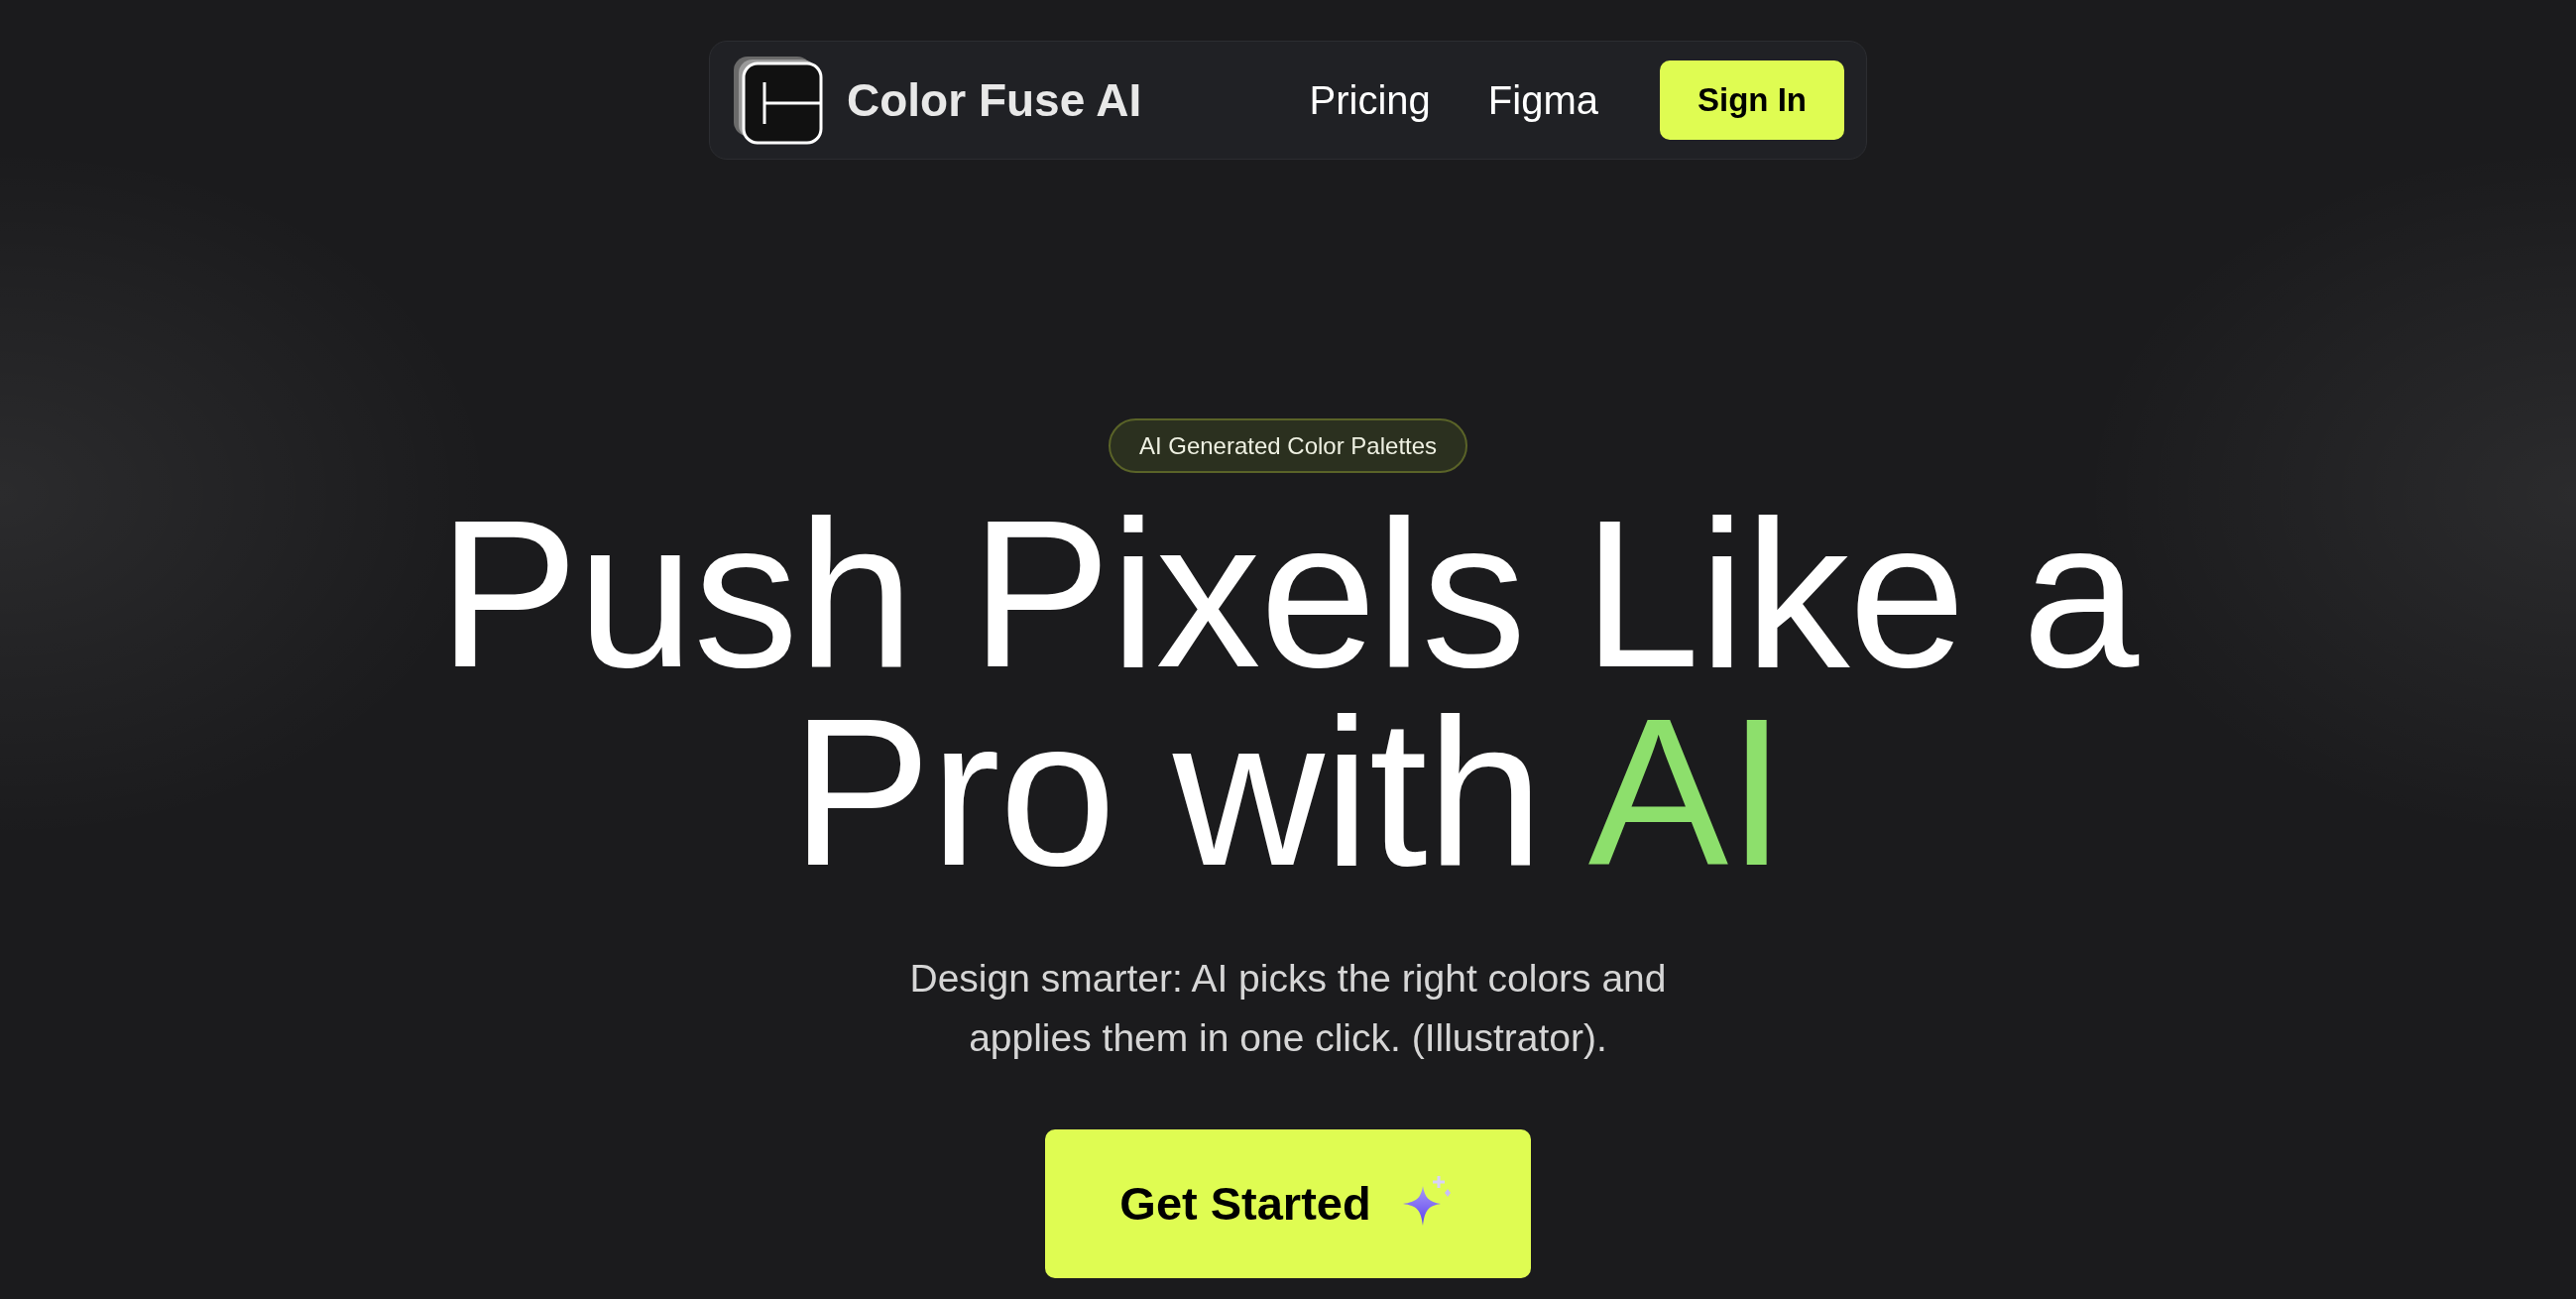  I want to click on sign-in-button: Sign In, so click(1752, 100).